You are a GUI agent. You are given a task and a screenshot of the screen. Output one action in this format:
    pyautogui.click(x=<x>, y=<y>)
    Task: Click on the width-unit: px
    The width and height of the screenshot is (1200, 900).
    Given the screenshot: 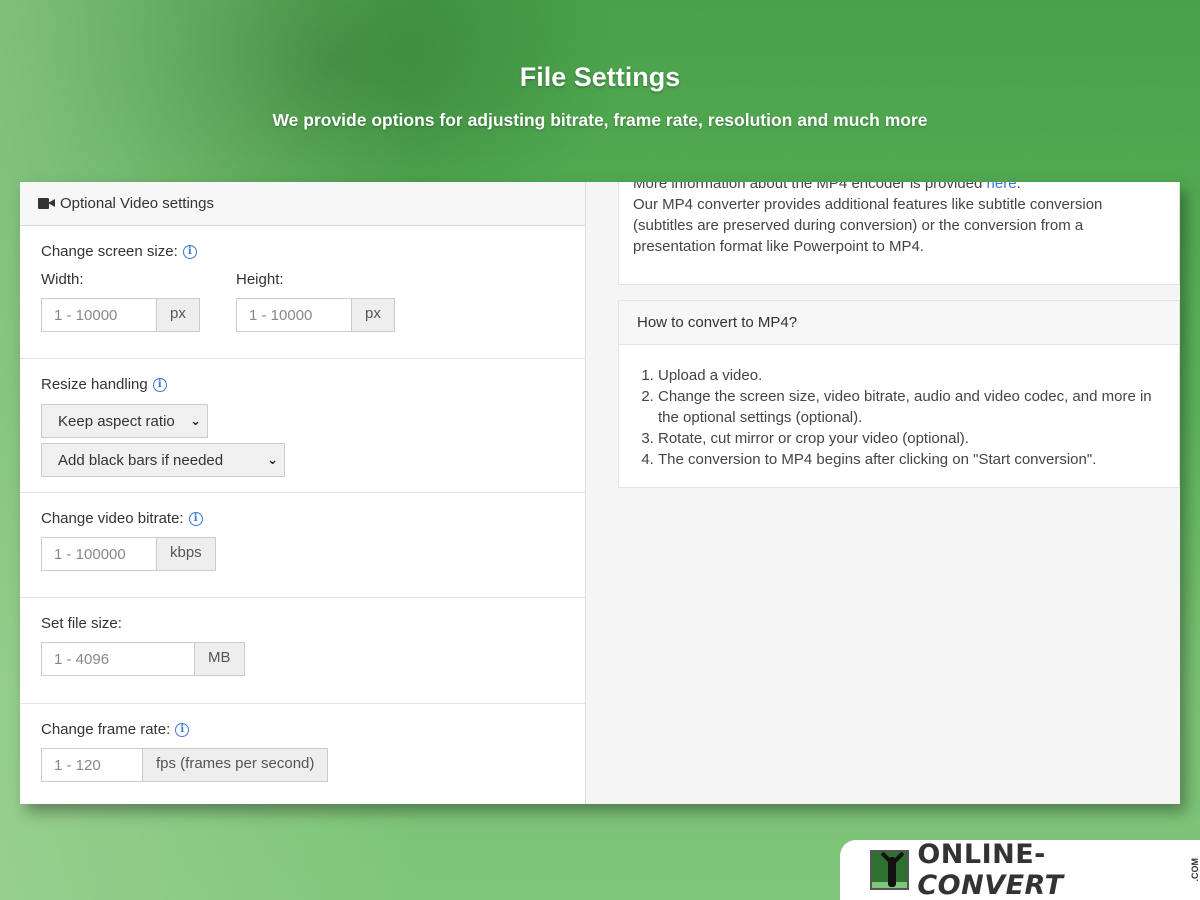 What is the action you would take?
    pyautogui.click(x=178, y=315)
    